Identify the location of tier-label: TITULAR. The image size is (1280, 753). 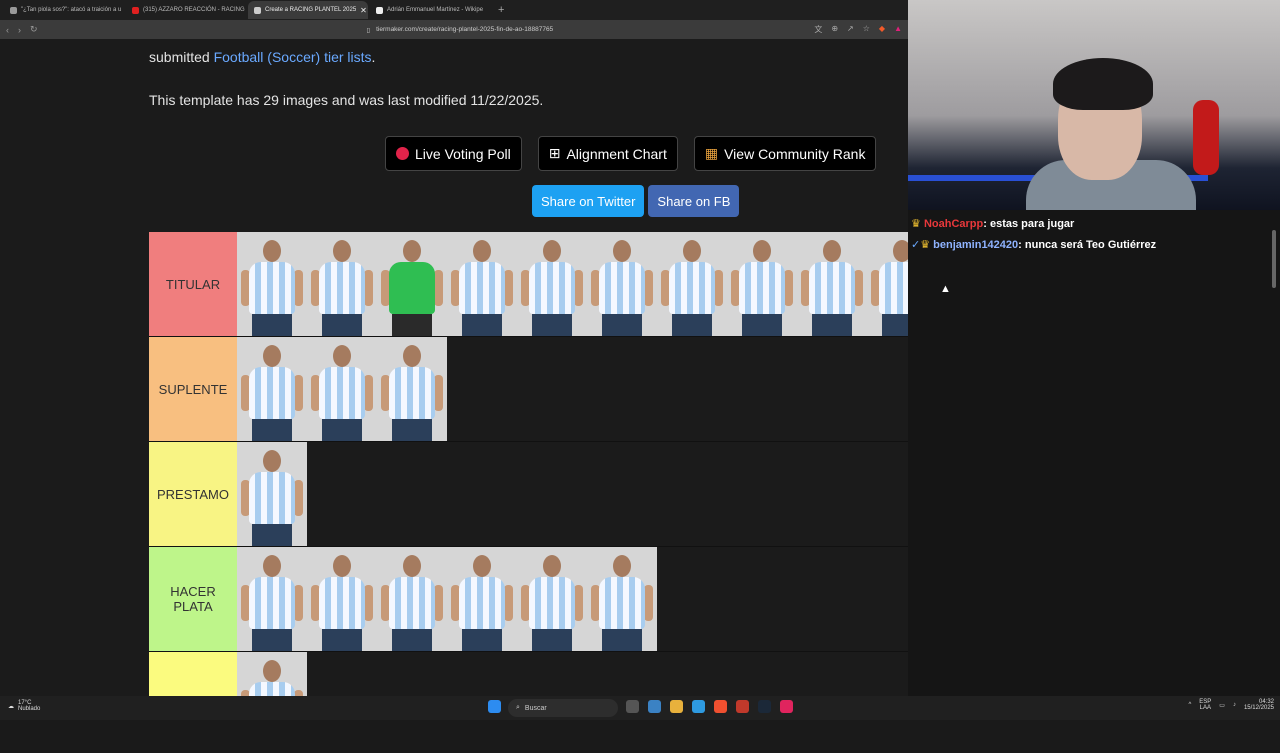
(193, 284).